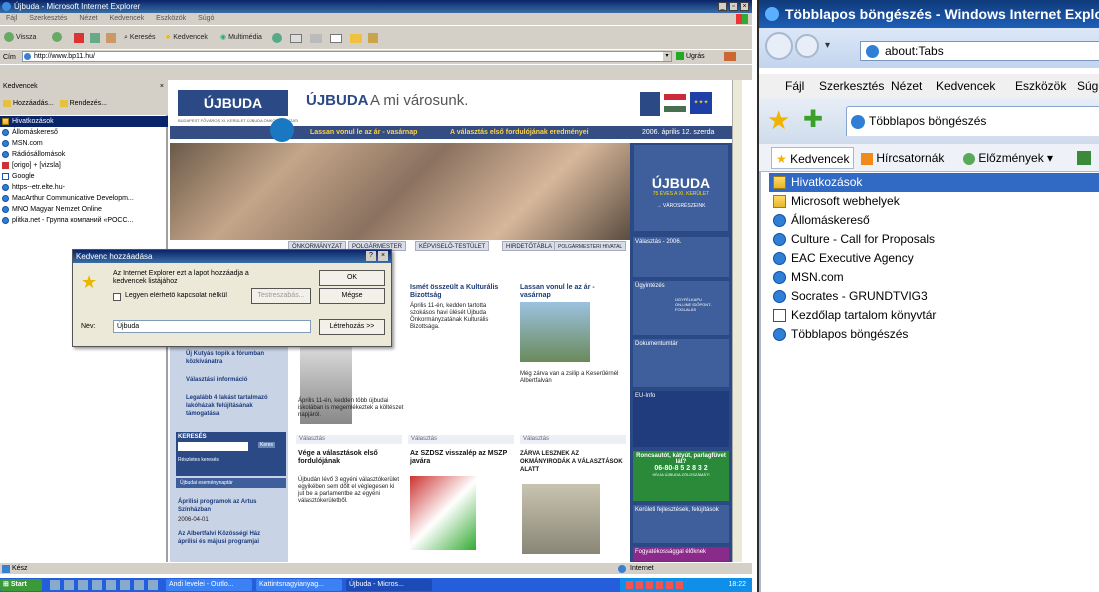 The width and height of the screenshot is (1099, 592). I want to click on menu-tools: Eszközök, so click(1040, 86).